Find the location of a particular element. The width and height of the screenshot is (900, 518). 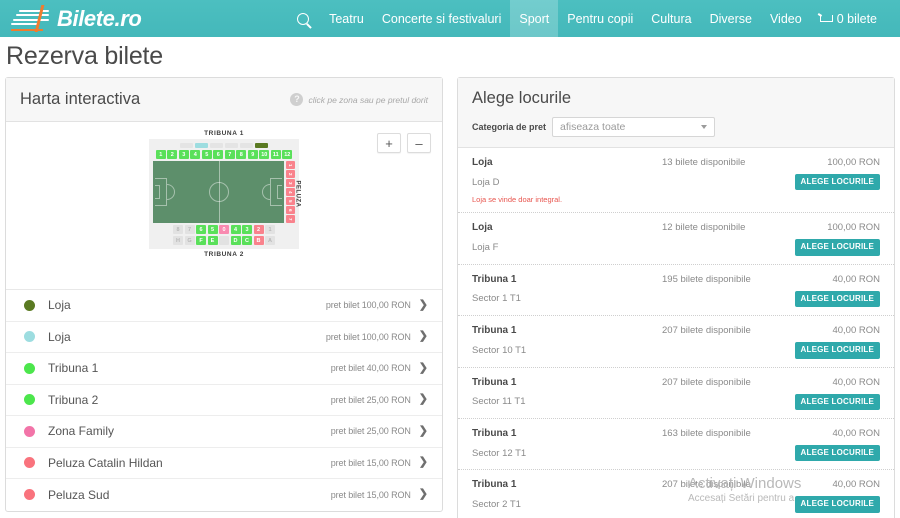

ticket-available: 207 bilete disponibile is located at coordinates (706, 485).